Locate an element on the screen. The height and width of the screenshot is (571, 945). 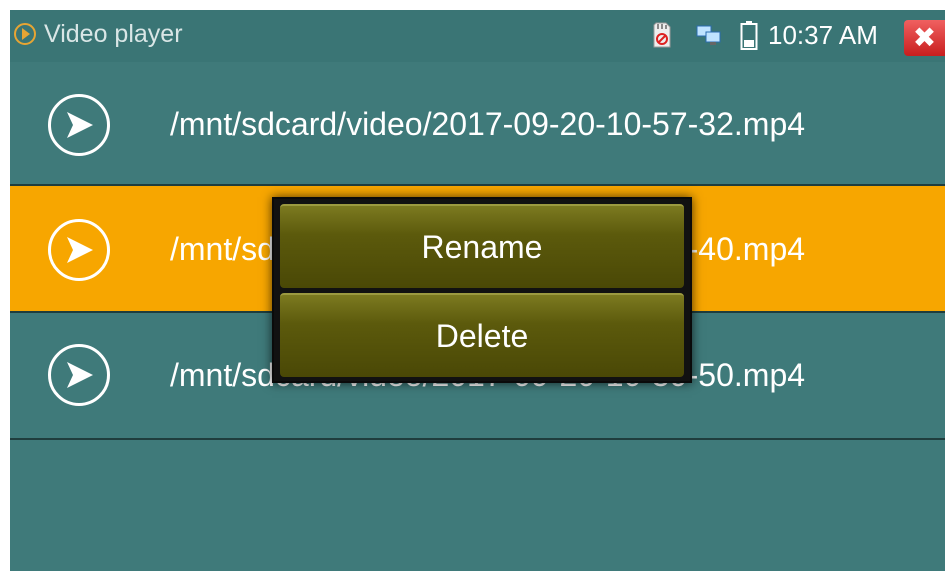
context-menu: Rename Delete is located at coordinates (482, 290).